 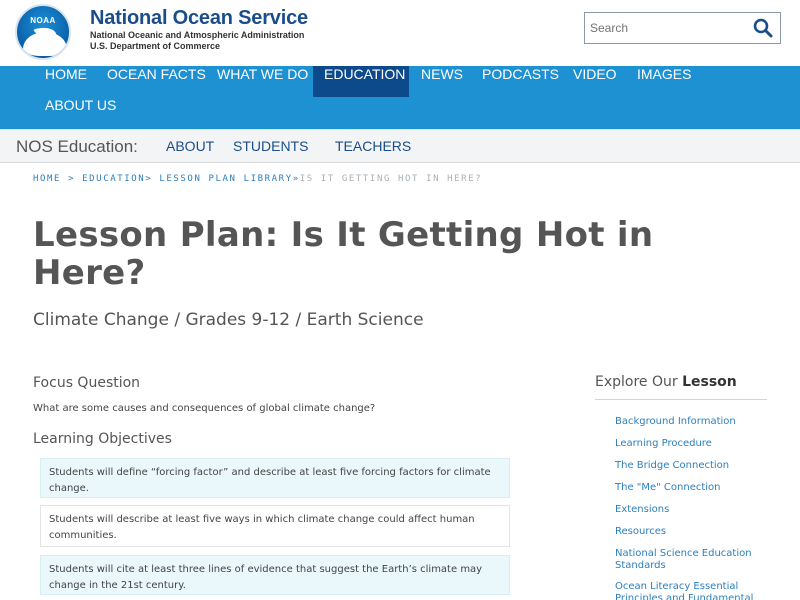 What do you see at coordinates (709, 382) in the screenshot?
I see `explore-heading-bold: Lesson` at bounding box center [709, 382].